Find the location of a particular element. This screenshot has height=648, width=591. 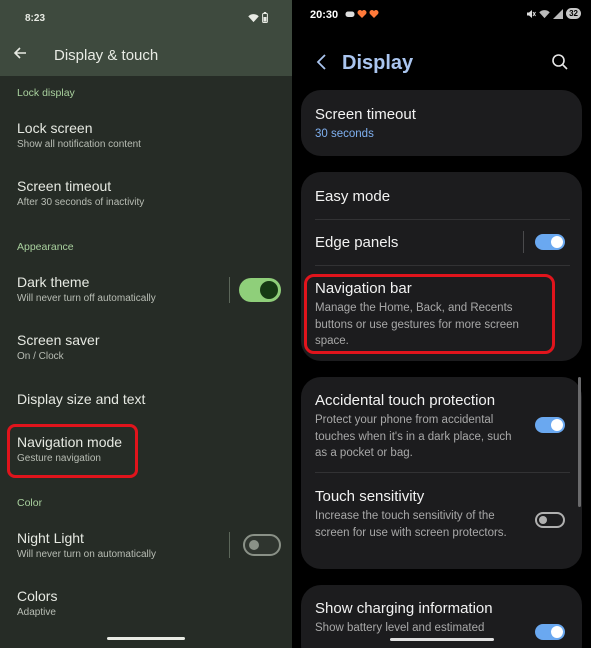

setting-title: Colors is located at coordinates (37, 596).